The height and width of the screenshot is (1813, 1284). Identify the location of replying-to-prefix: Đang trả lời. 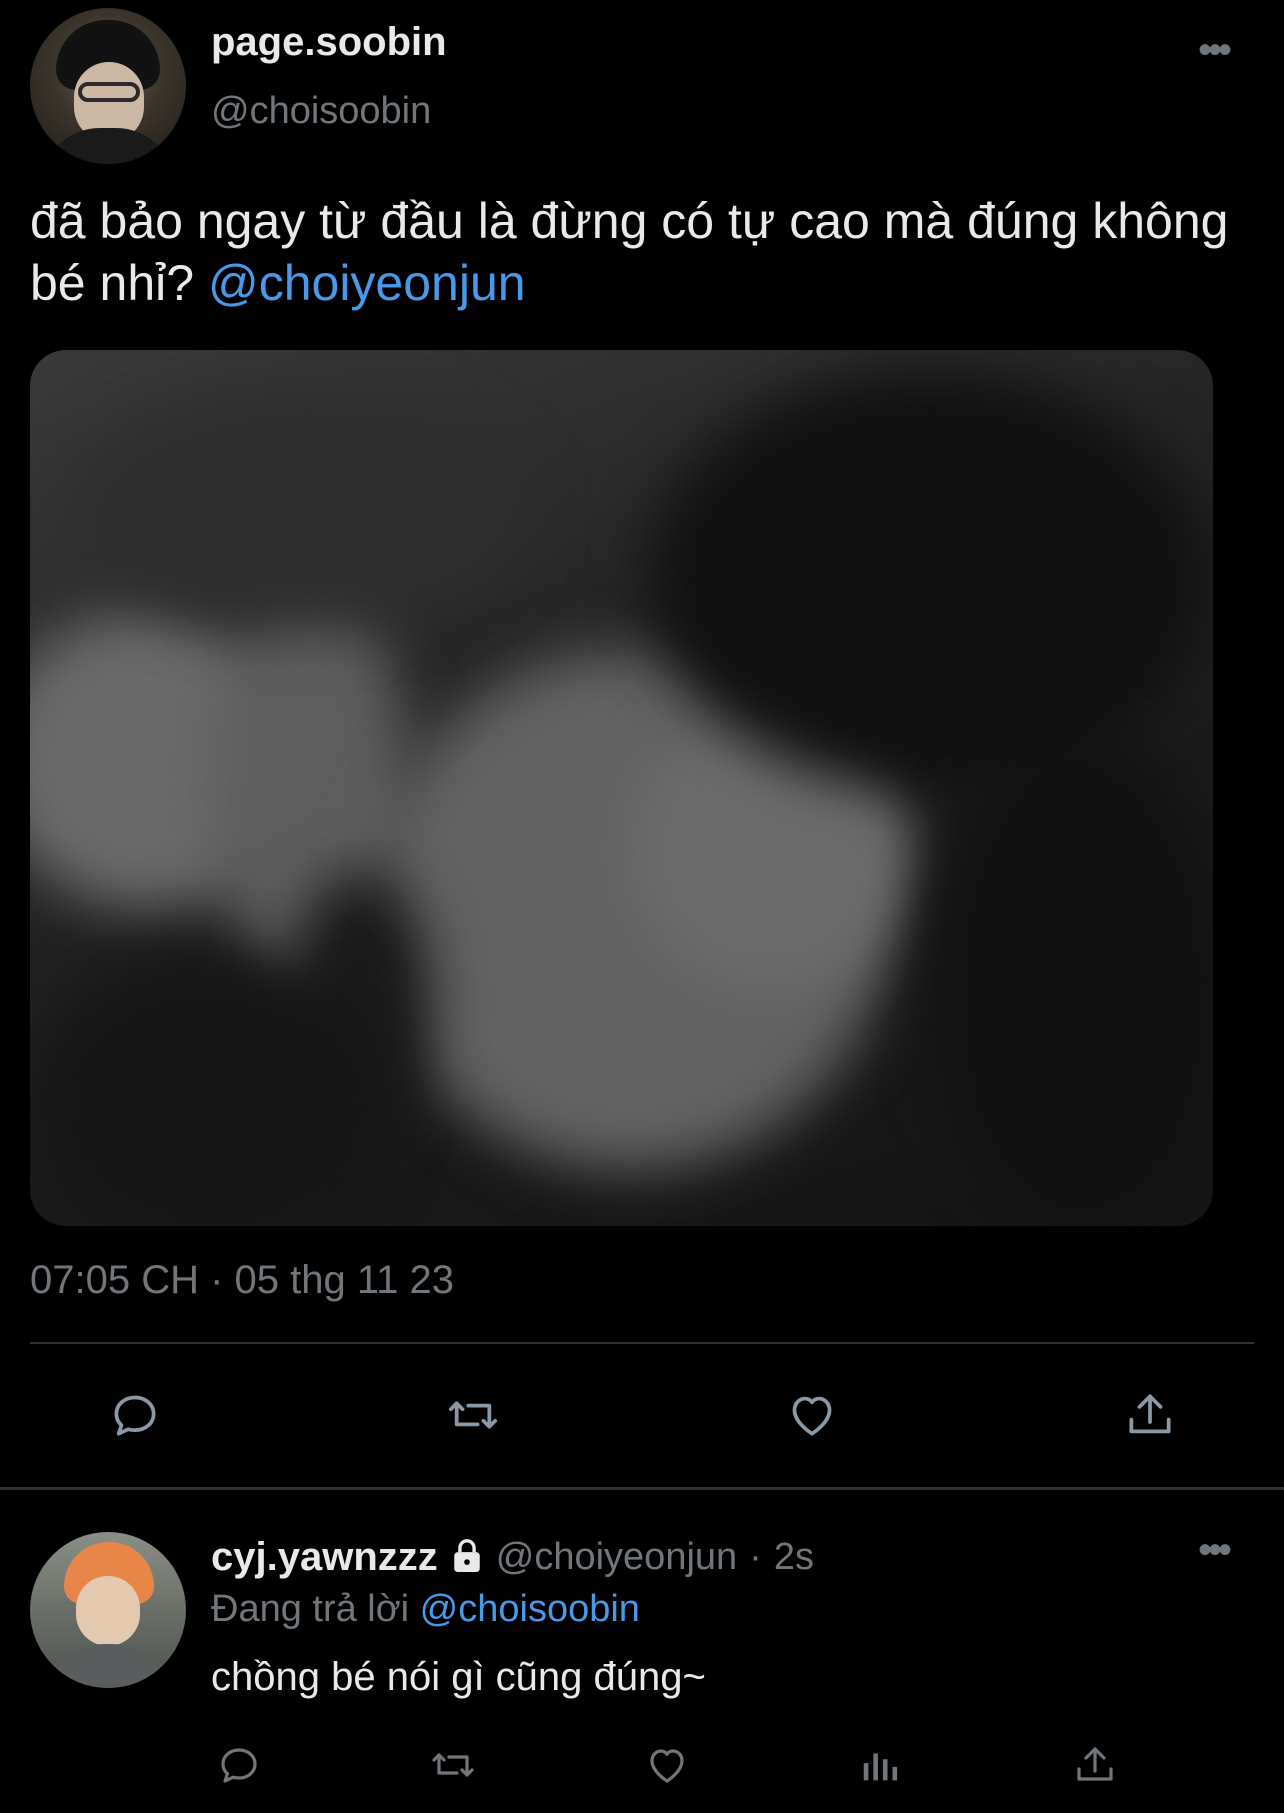
(310, 1609).